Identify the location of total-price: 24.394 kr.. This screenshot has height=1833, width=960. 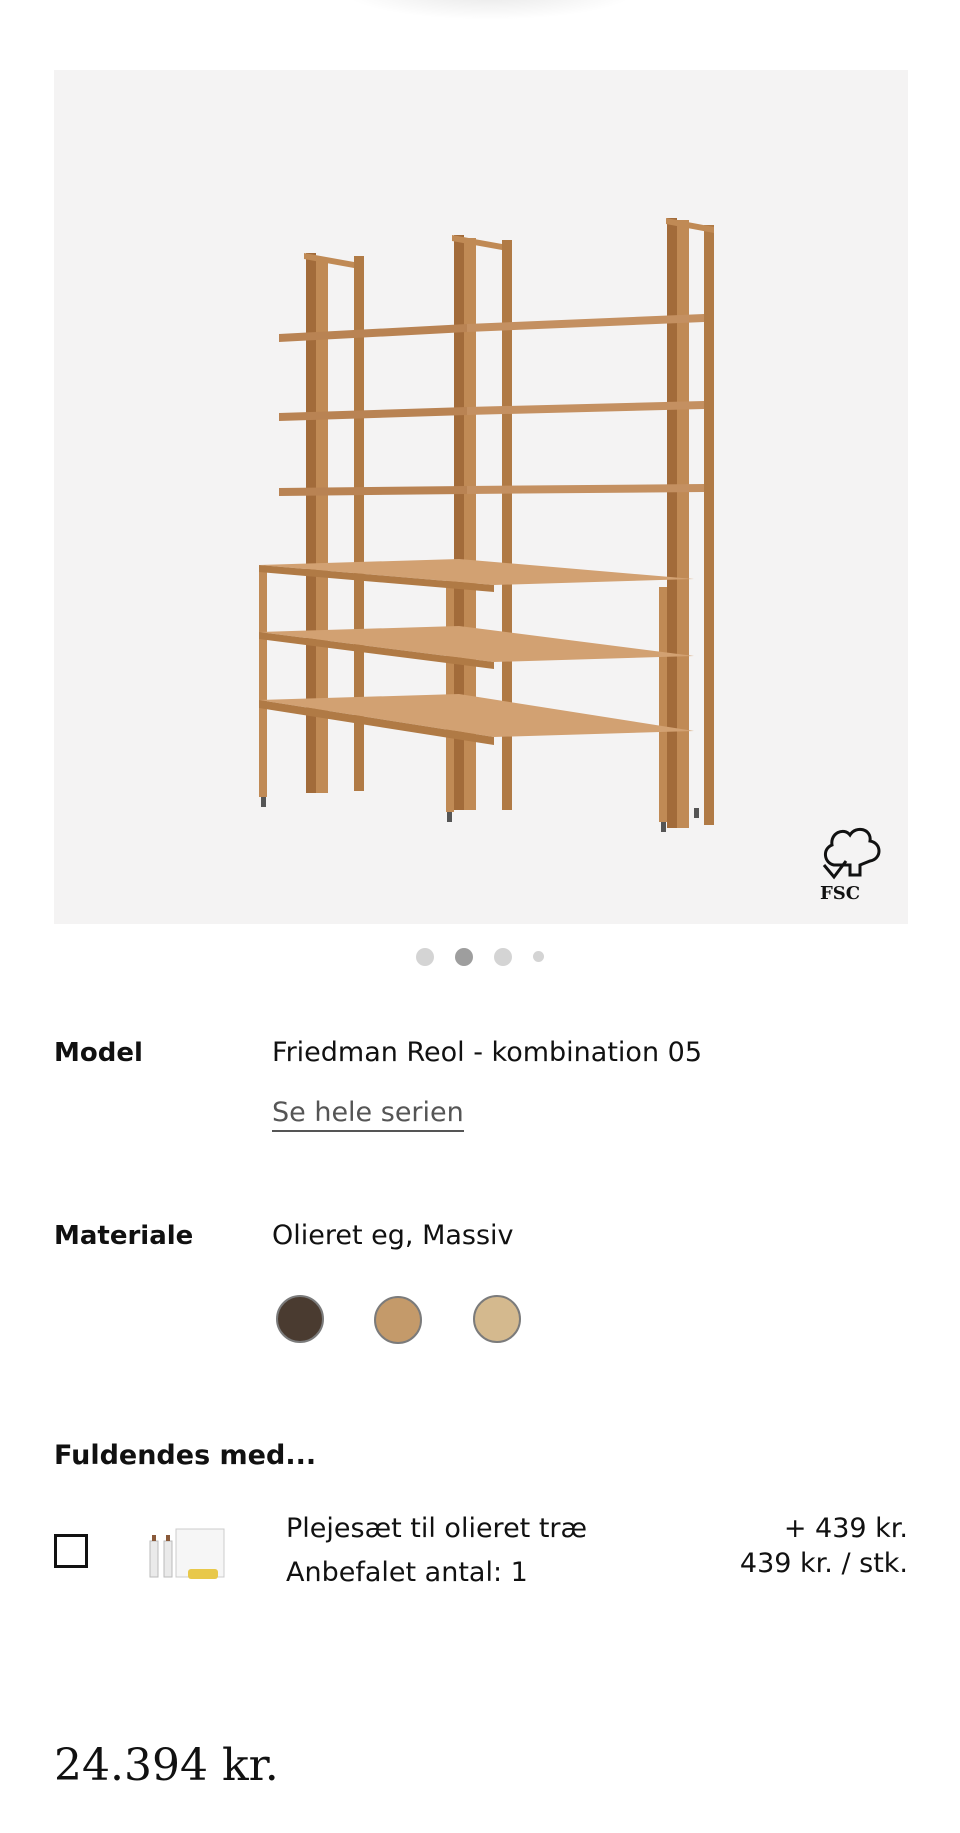
(166, 1765).